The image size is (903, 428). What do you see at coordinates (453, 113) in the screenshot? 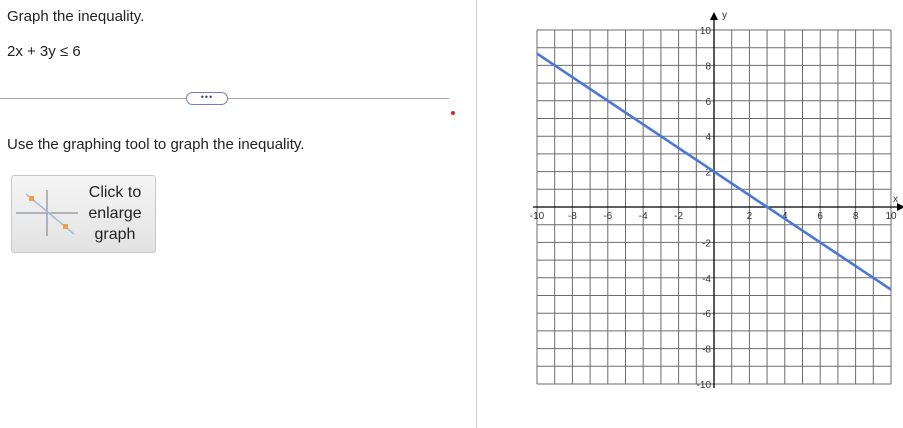
I see `status-dot-icon` at bounding box center [453, 113].